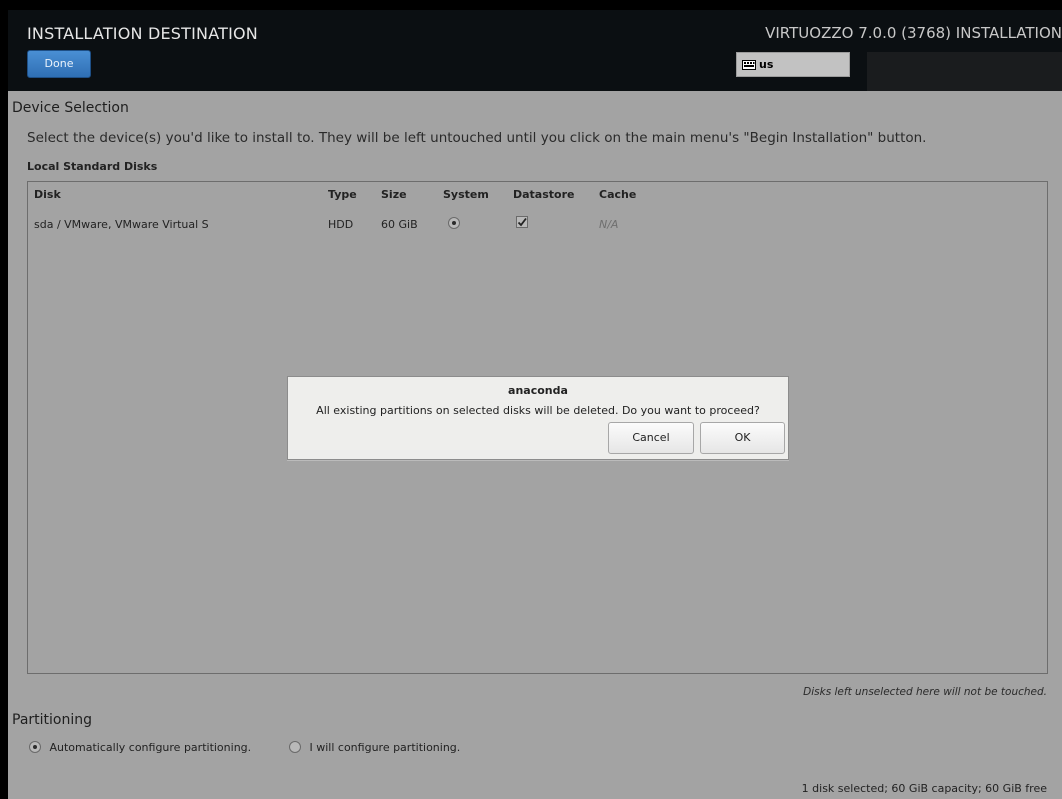  I want to click on auto-partitioning-option: Automatically configure partitioning., so click(140, 747).